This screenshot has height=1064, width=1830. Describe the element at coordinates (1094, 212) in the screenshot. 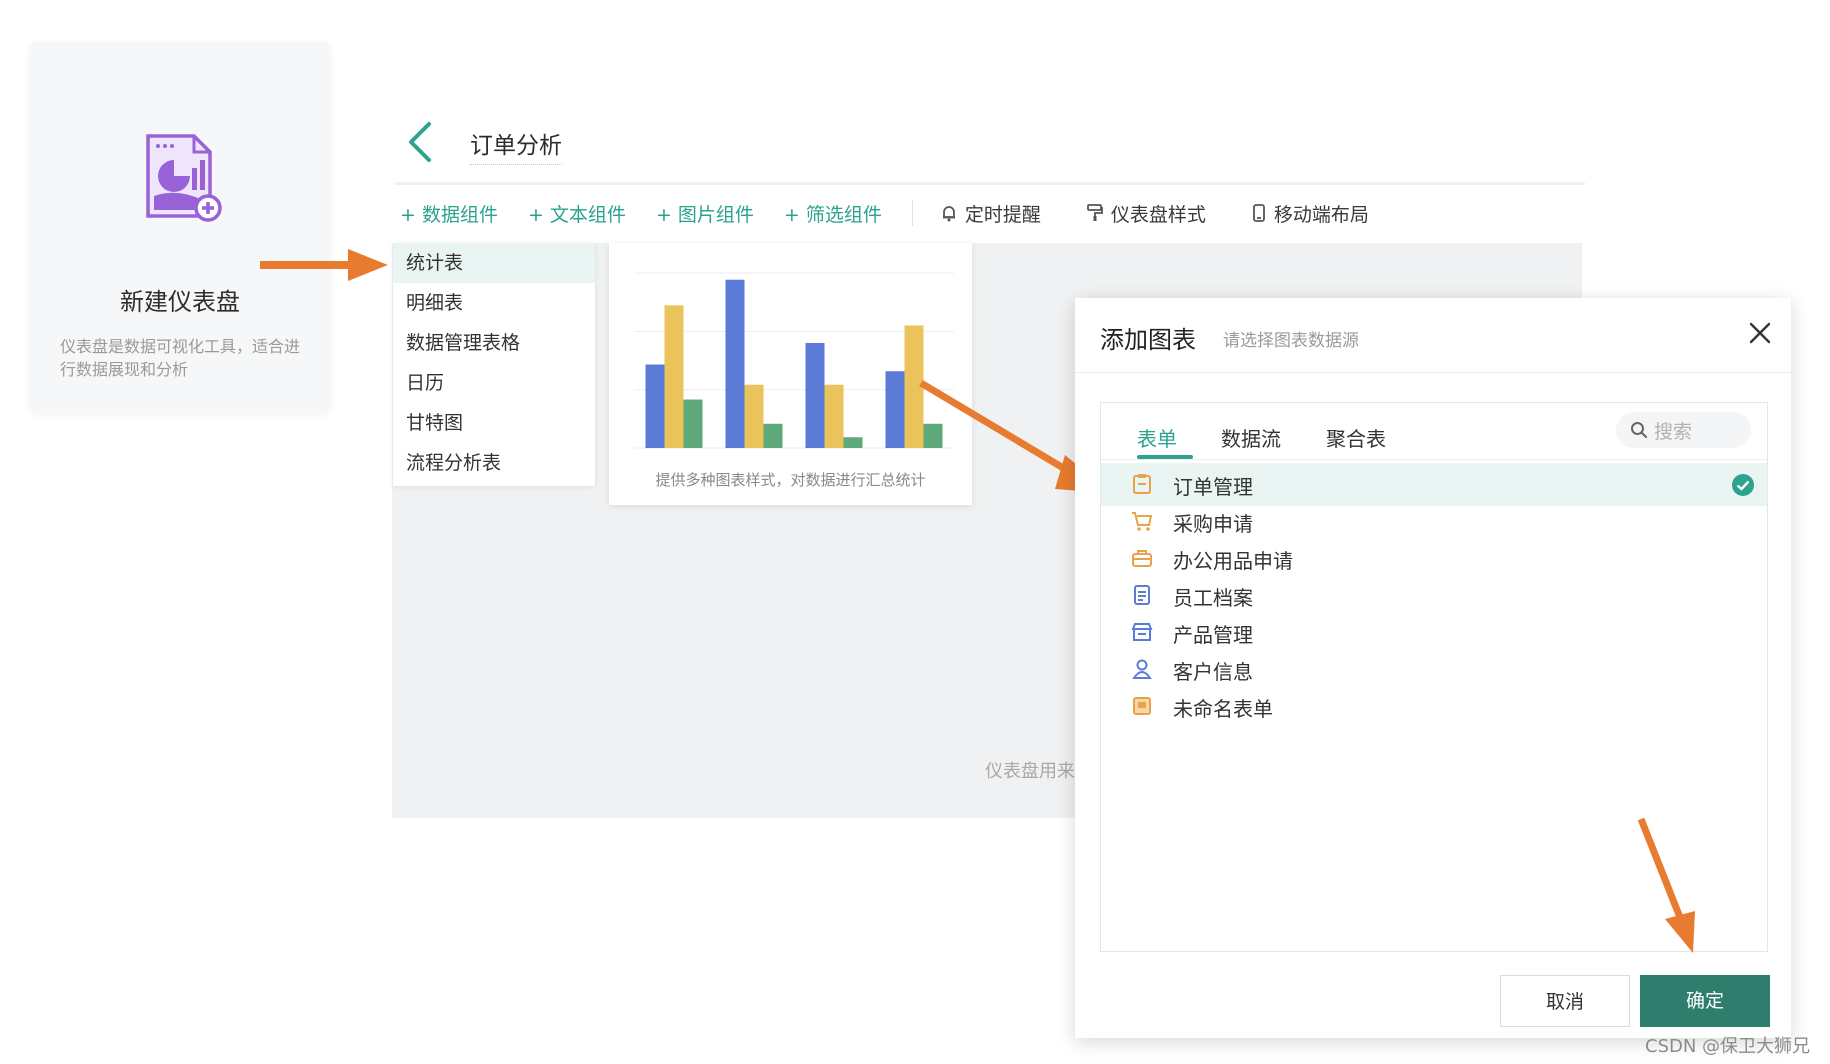

I see `paint-roller-icon` at that location.